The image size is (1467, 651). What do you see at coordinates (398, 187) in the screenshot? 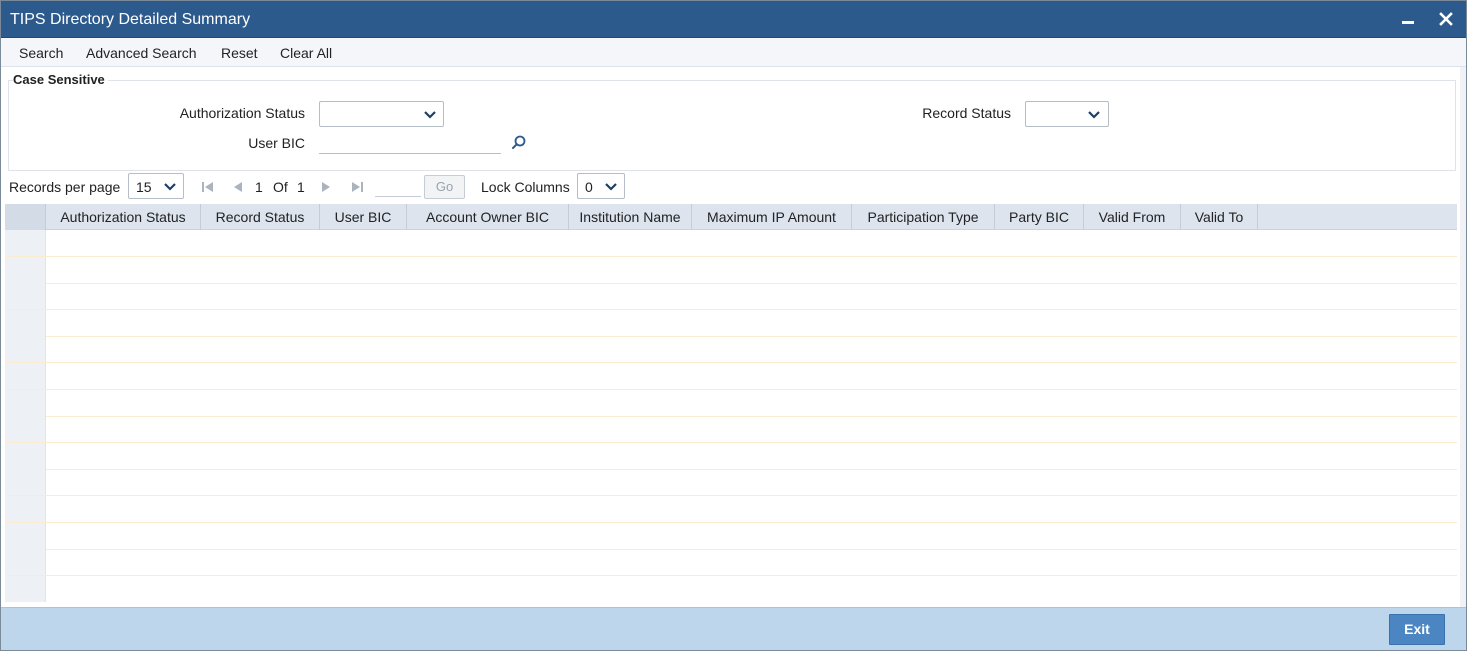
I see `goto-page-input` at bounding box center [398, 187].